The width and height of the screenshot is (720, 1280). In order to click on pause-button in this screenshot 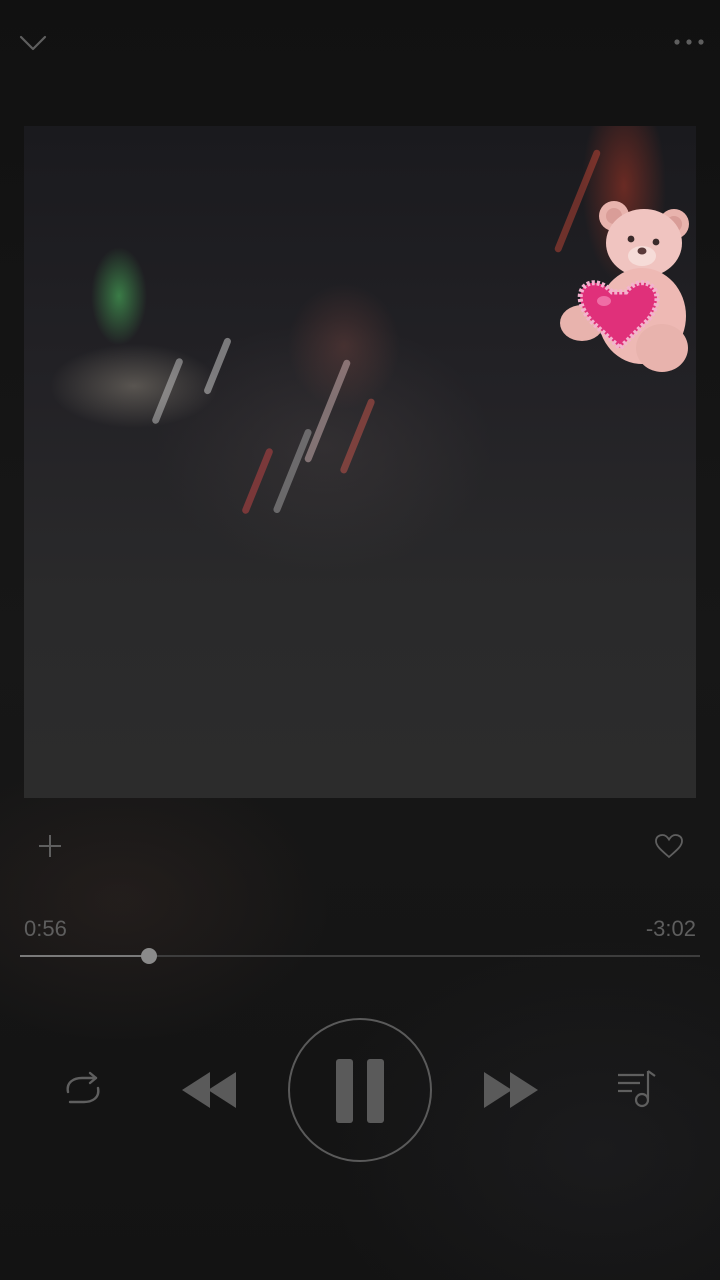, I will do `click(360, 1090)`.